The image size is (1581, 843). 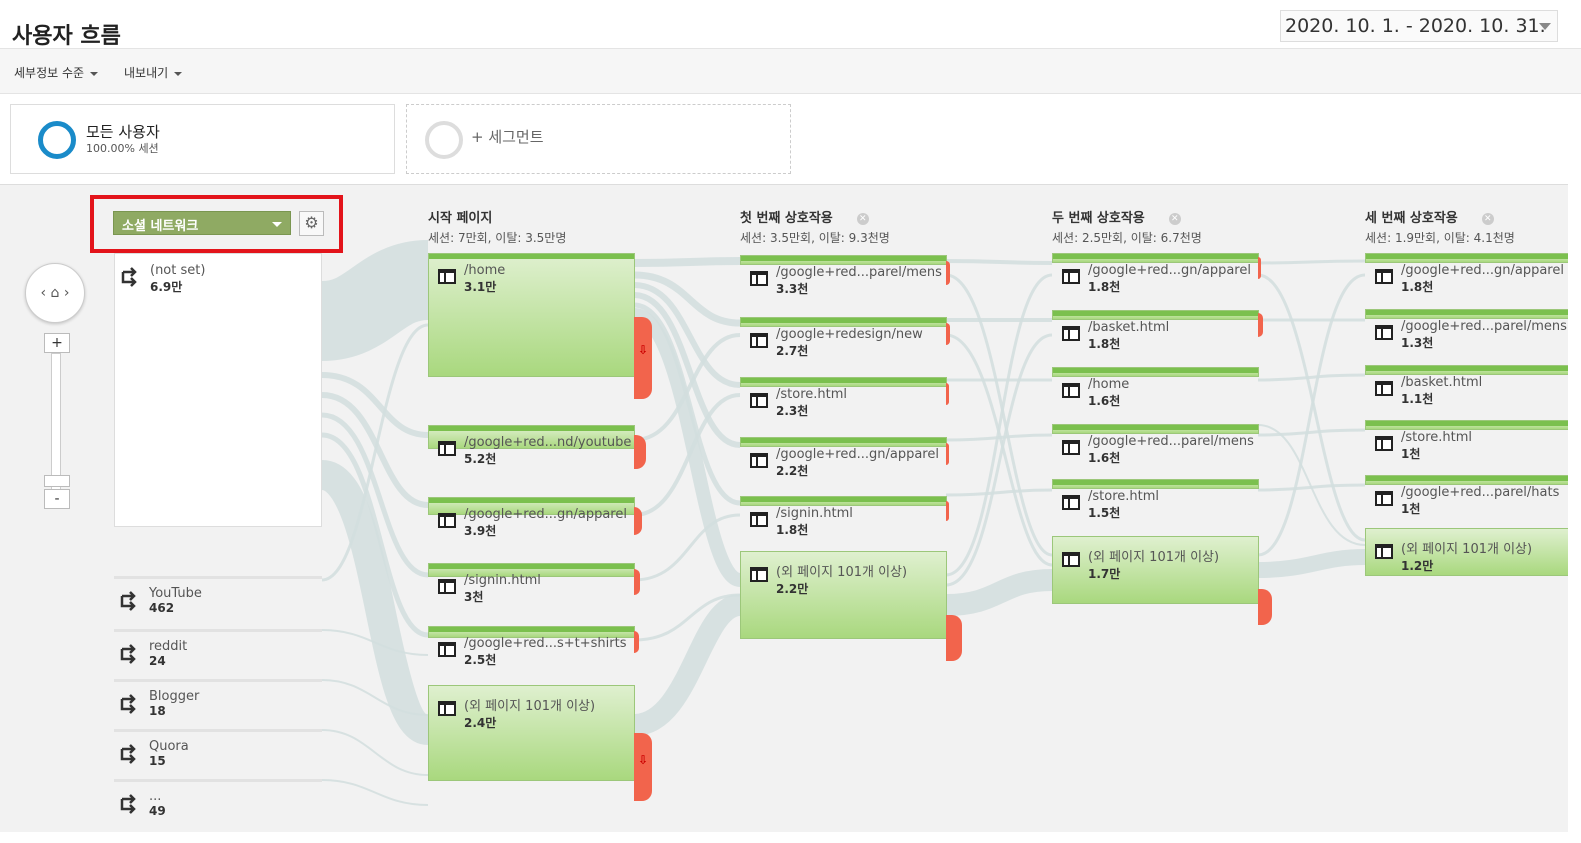 What do you see at coordinates (843, 397) in the screenshot?
I see `page-node-first-store: /store.html 2.3천` at bounding box center [843, 397].